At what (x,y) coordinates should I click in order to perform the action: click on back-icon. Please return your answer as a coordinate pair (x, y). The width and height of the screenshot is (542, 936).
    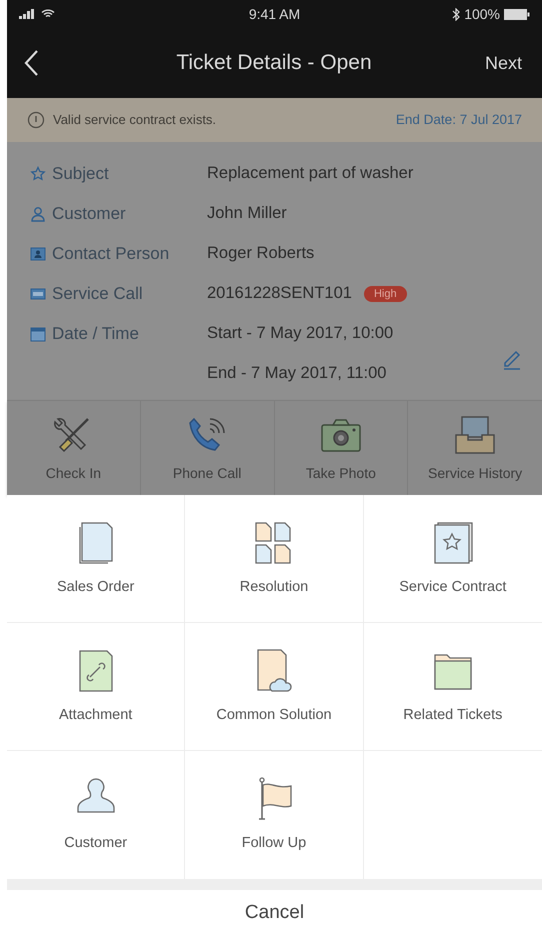
    Looking at the image, I should click on (31, 63).